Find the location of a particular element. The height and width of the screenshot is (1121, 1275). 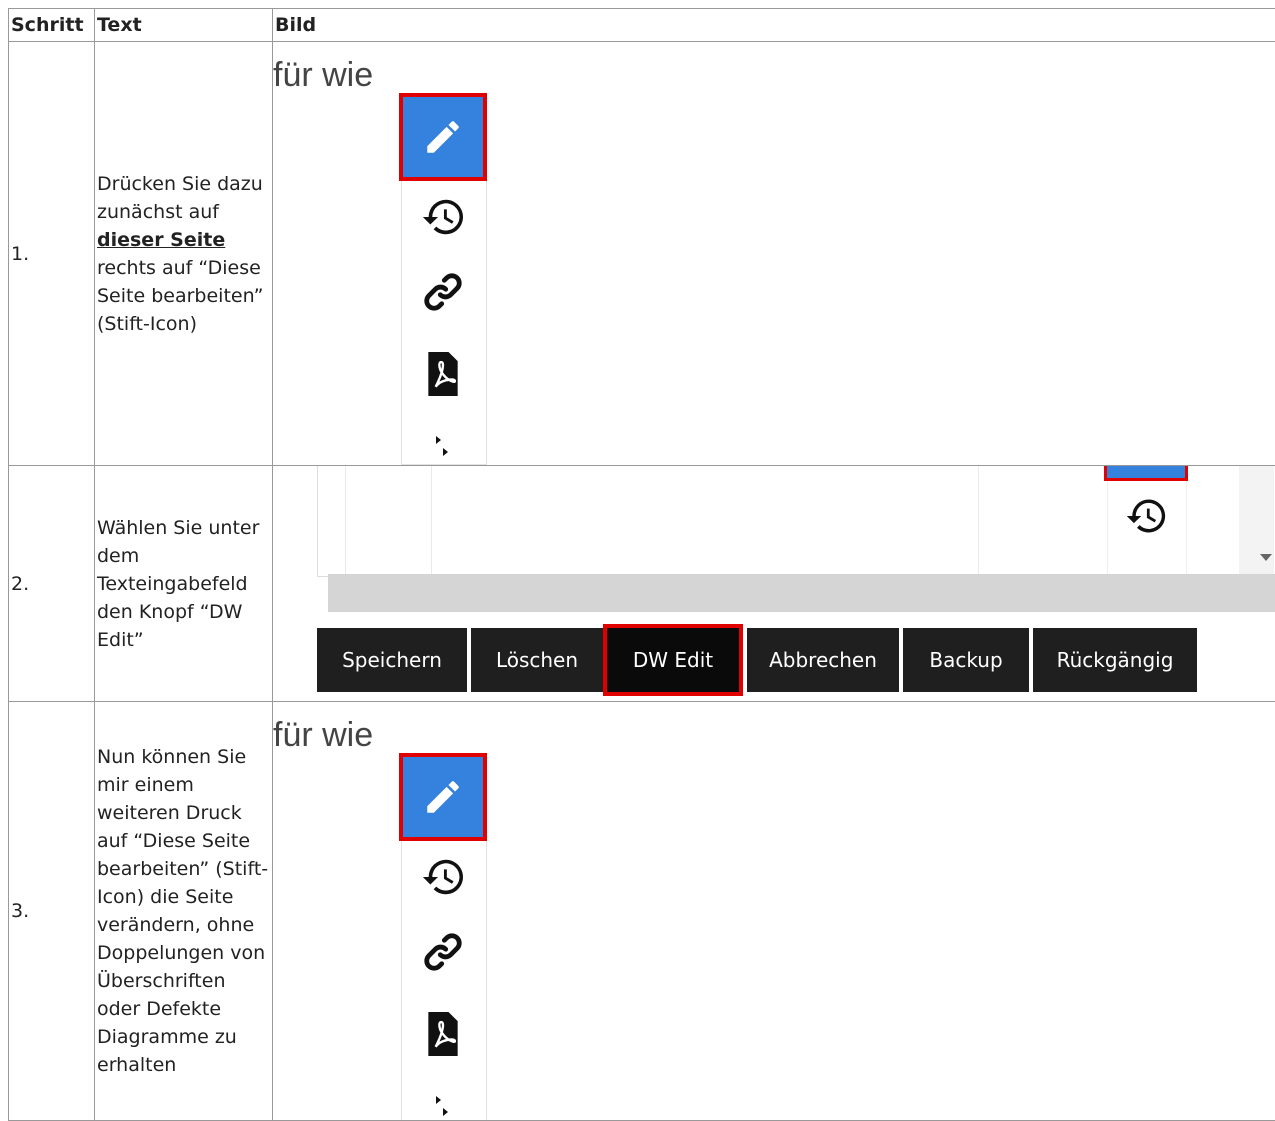

delete-button: Löschen is located at coordinates (537, 660).